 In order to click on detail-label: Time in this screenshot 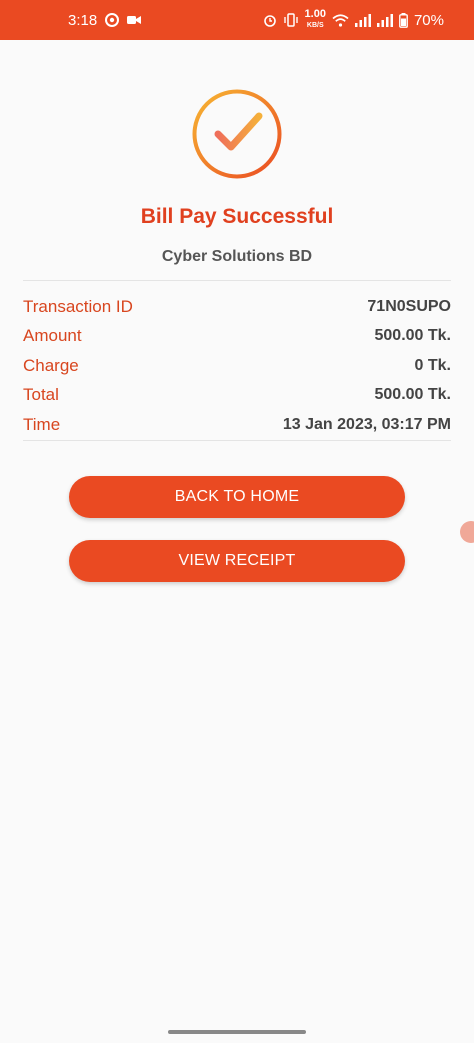, I will do `click(42, 424)`.